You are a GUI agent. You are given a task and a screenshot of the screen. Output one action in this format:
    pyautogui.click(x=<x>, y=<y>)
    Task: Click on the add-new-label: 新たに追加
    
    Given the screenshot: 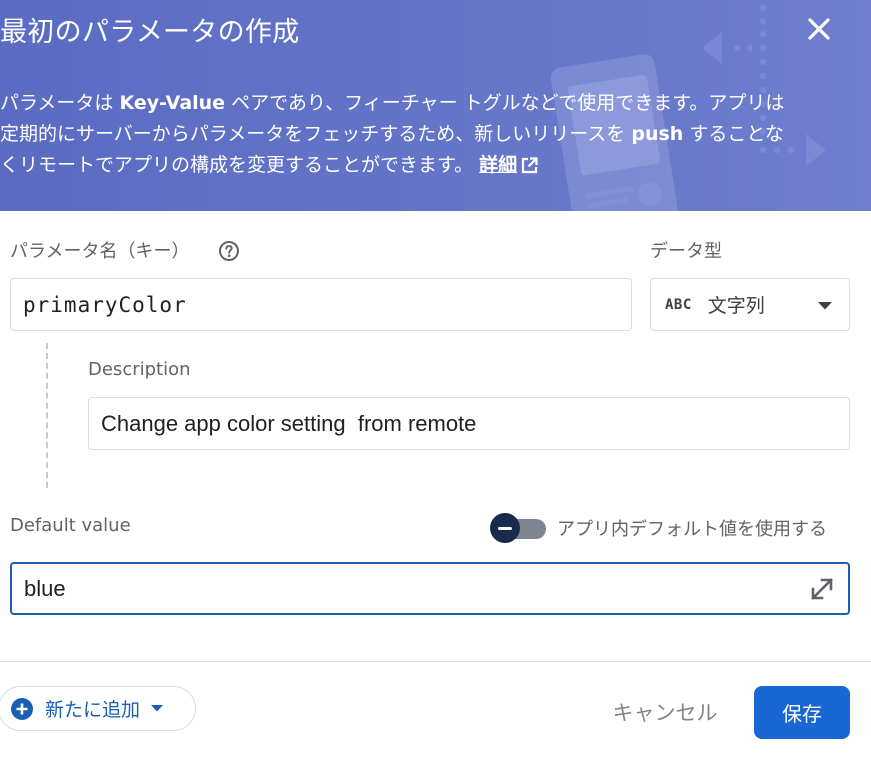 What is the action you would take?
    pyautogui.click(x=93, y=710)
    